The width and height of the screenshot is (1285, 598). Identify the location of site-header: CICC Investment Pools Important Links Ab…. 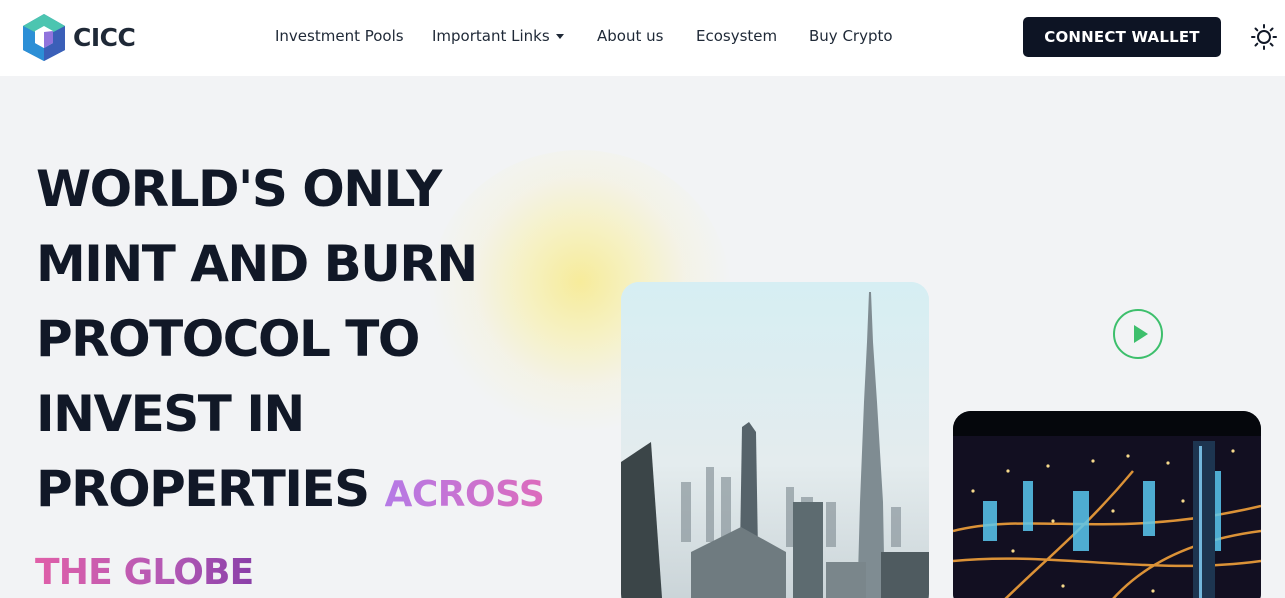
(642, 38).